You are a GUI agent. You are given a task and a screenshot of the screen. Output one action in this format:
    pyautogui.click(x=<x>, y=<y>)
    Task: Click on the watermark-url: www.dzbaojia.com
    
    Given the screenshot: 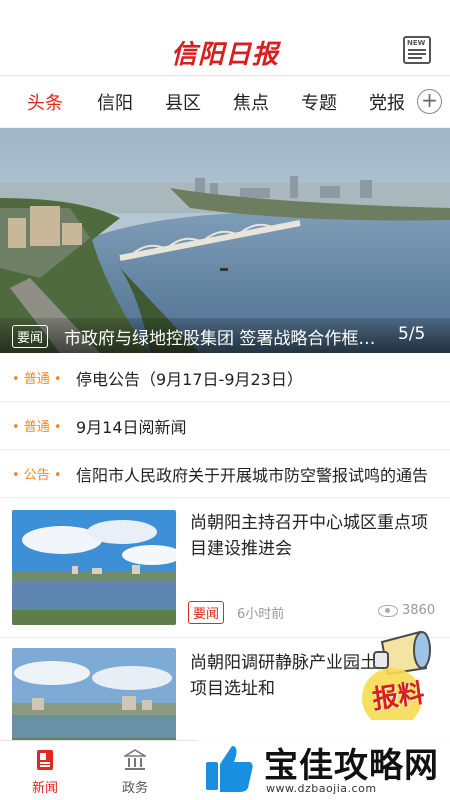 What is the action you would take?
    pyautogui.click(x=321, y=788)
    